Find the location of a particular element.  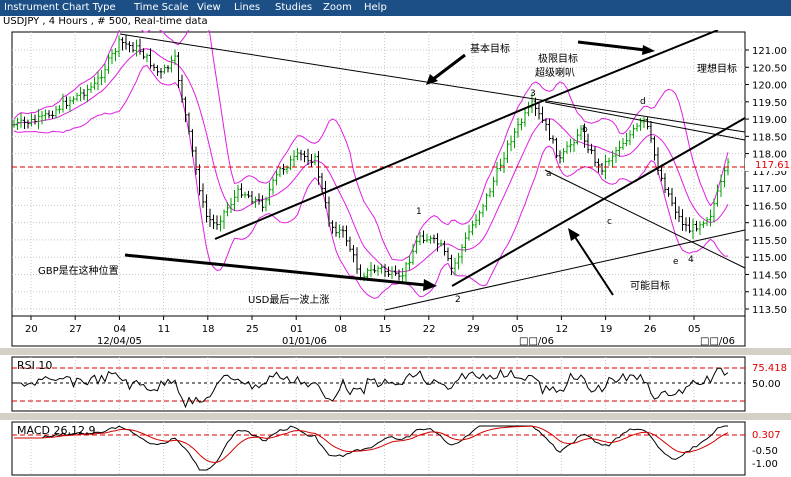

price-tick-label: 120.00 is located at coordinates (769, 86).